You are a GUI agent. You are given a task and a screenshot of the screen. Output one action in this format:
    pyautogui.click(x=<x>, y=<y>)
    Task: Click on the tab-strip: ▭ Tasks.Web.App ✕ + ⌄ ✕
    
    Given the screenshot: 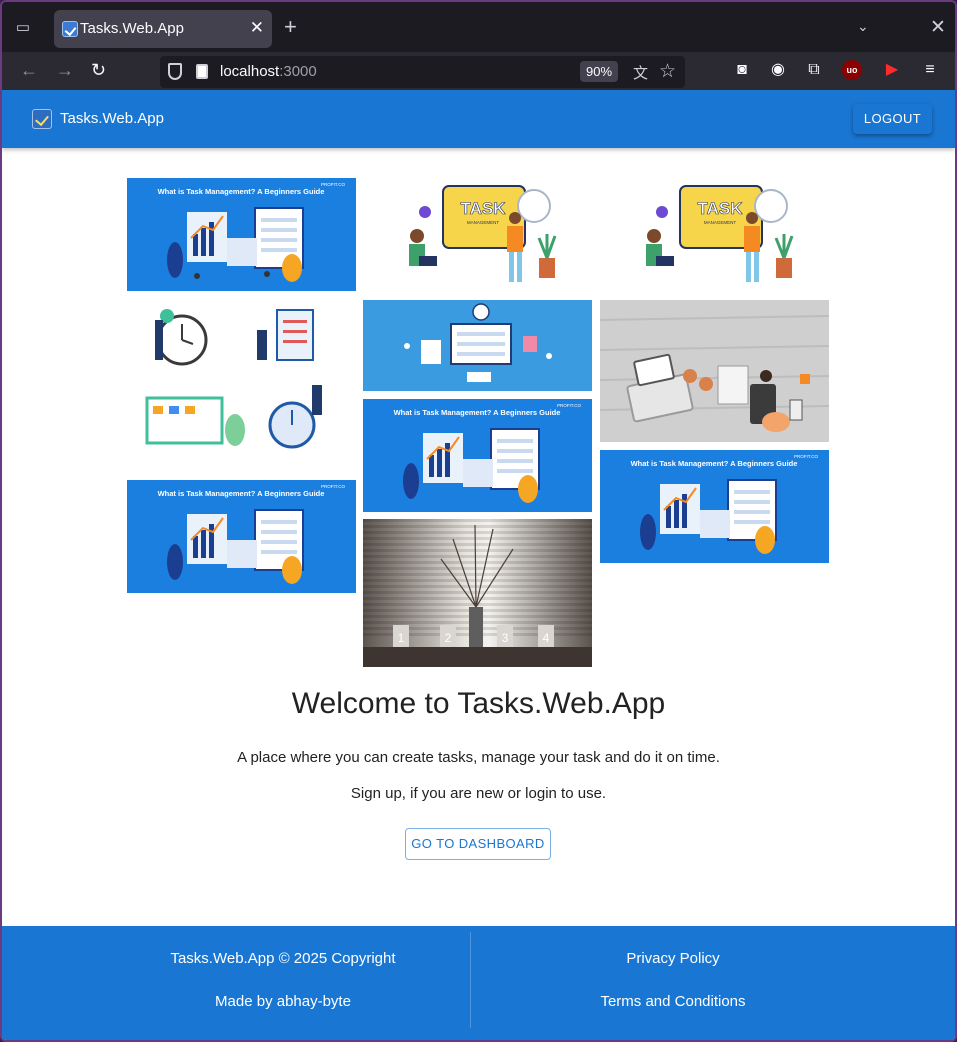 What is the action you would take?
    pyautogui.click(x=478, y=27)
    